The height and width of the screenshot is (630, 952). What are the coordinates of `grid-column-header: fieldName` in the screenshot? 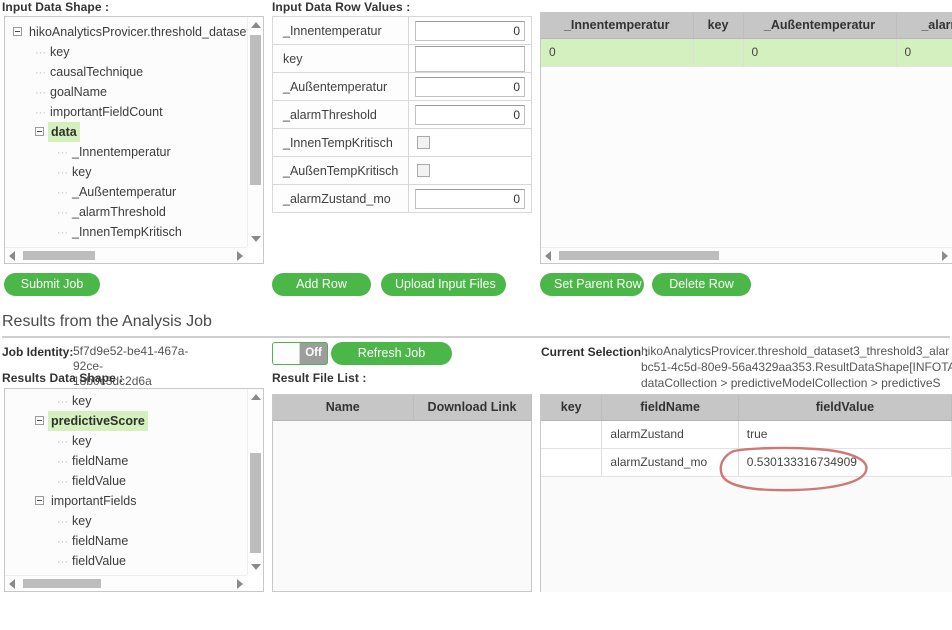 It's located at (670, 408).